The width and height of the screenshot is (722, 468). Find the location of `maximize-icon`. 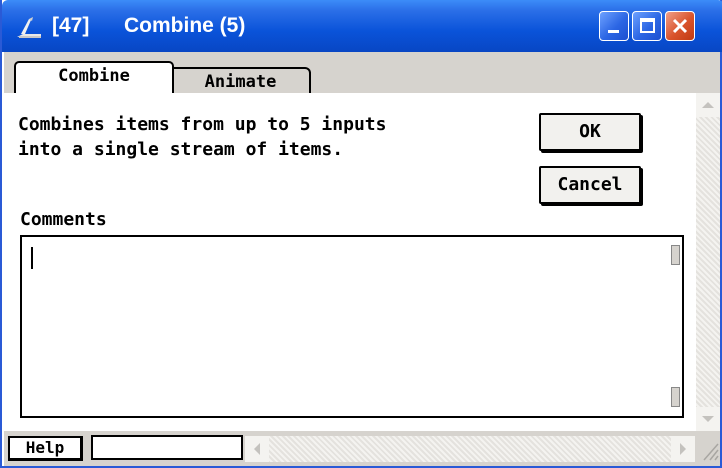

maximize-icon is located at coordinates (647, 25).